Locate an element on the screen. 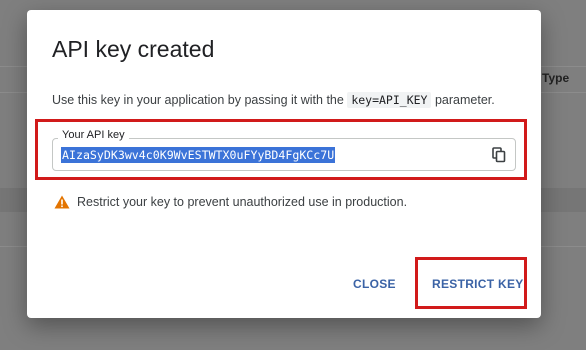 This screenshot has width=586, height=350. warning-icon is located at coordinates (62, 202).